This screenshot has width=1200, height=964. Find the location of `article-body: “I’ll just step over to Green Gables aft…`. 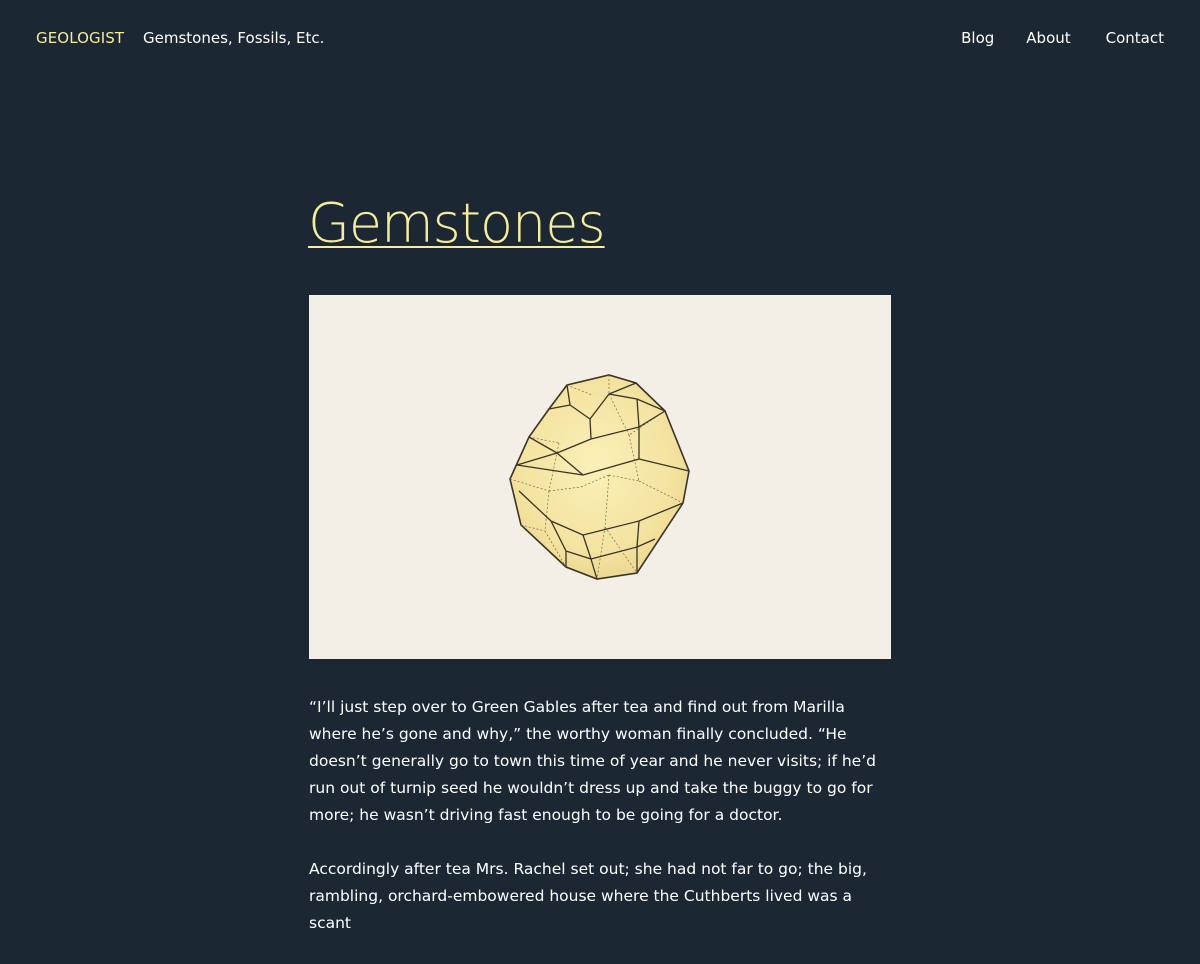

article-body: “I’ll just step over to Green Gables aft… is located at coordinates (600, 829).